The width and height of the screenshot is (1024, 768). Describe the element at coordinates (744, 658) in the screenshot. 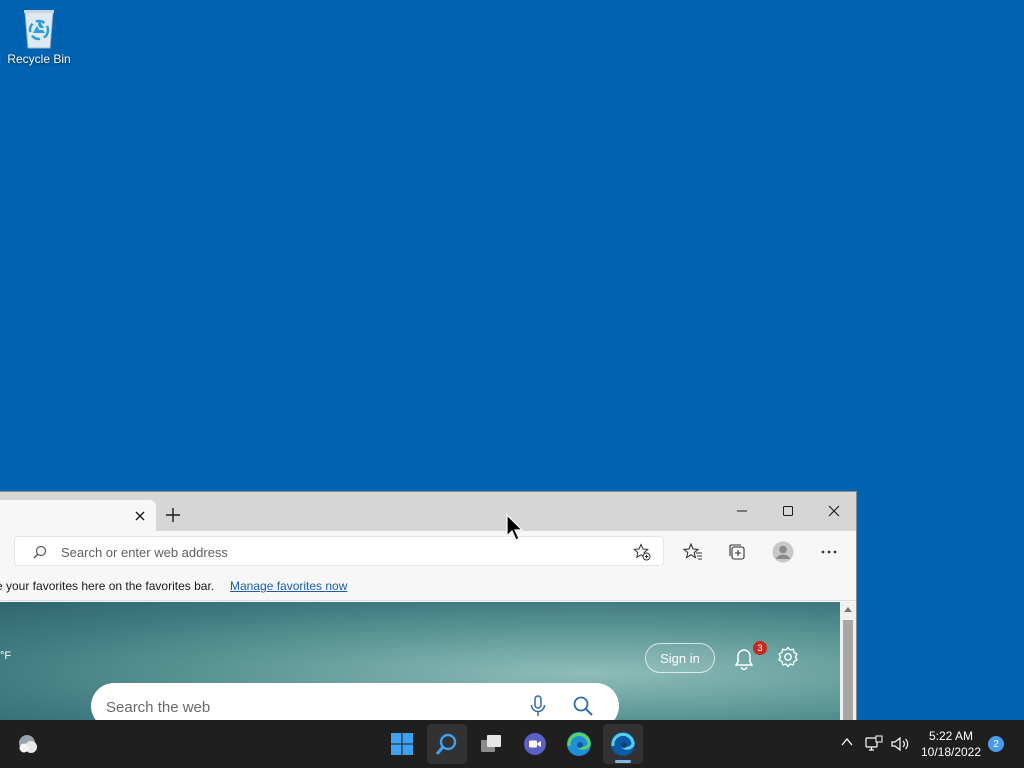

I see `notifications-bell-icon` at that location.